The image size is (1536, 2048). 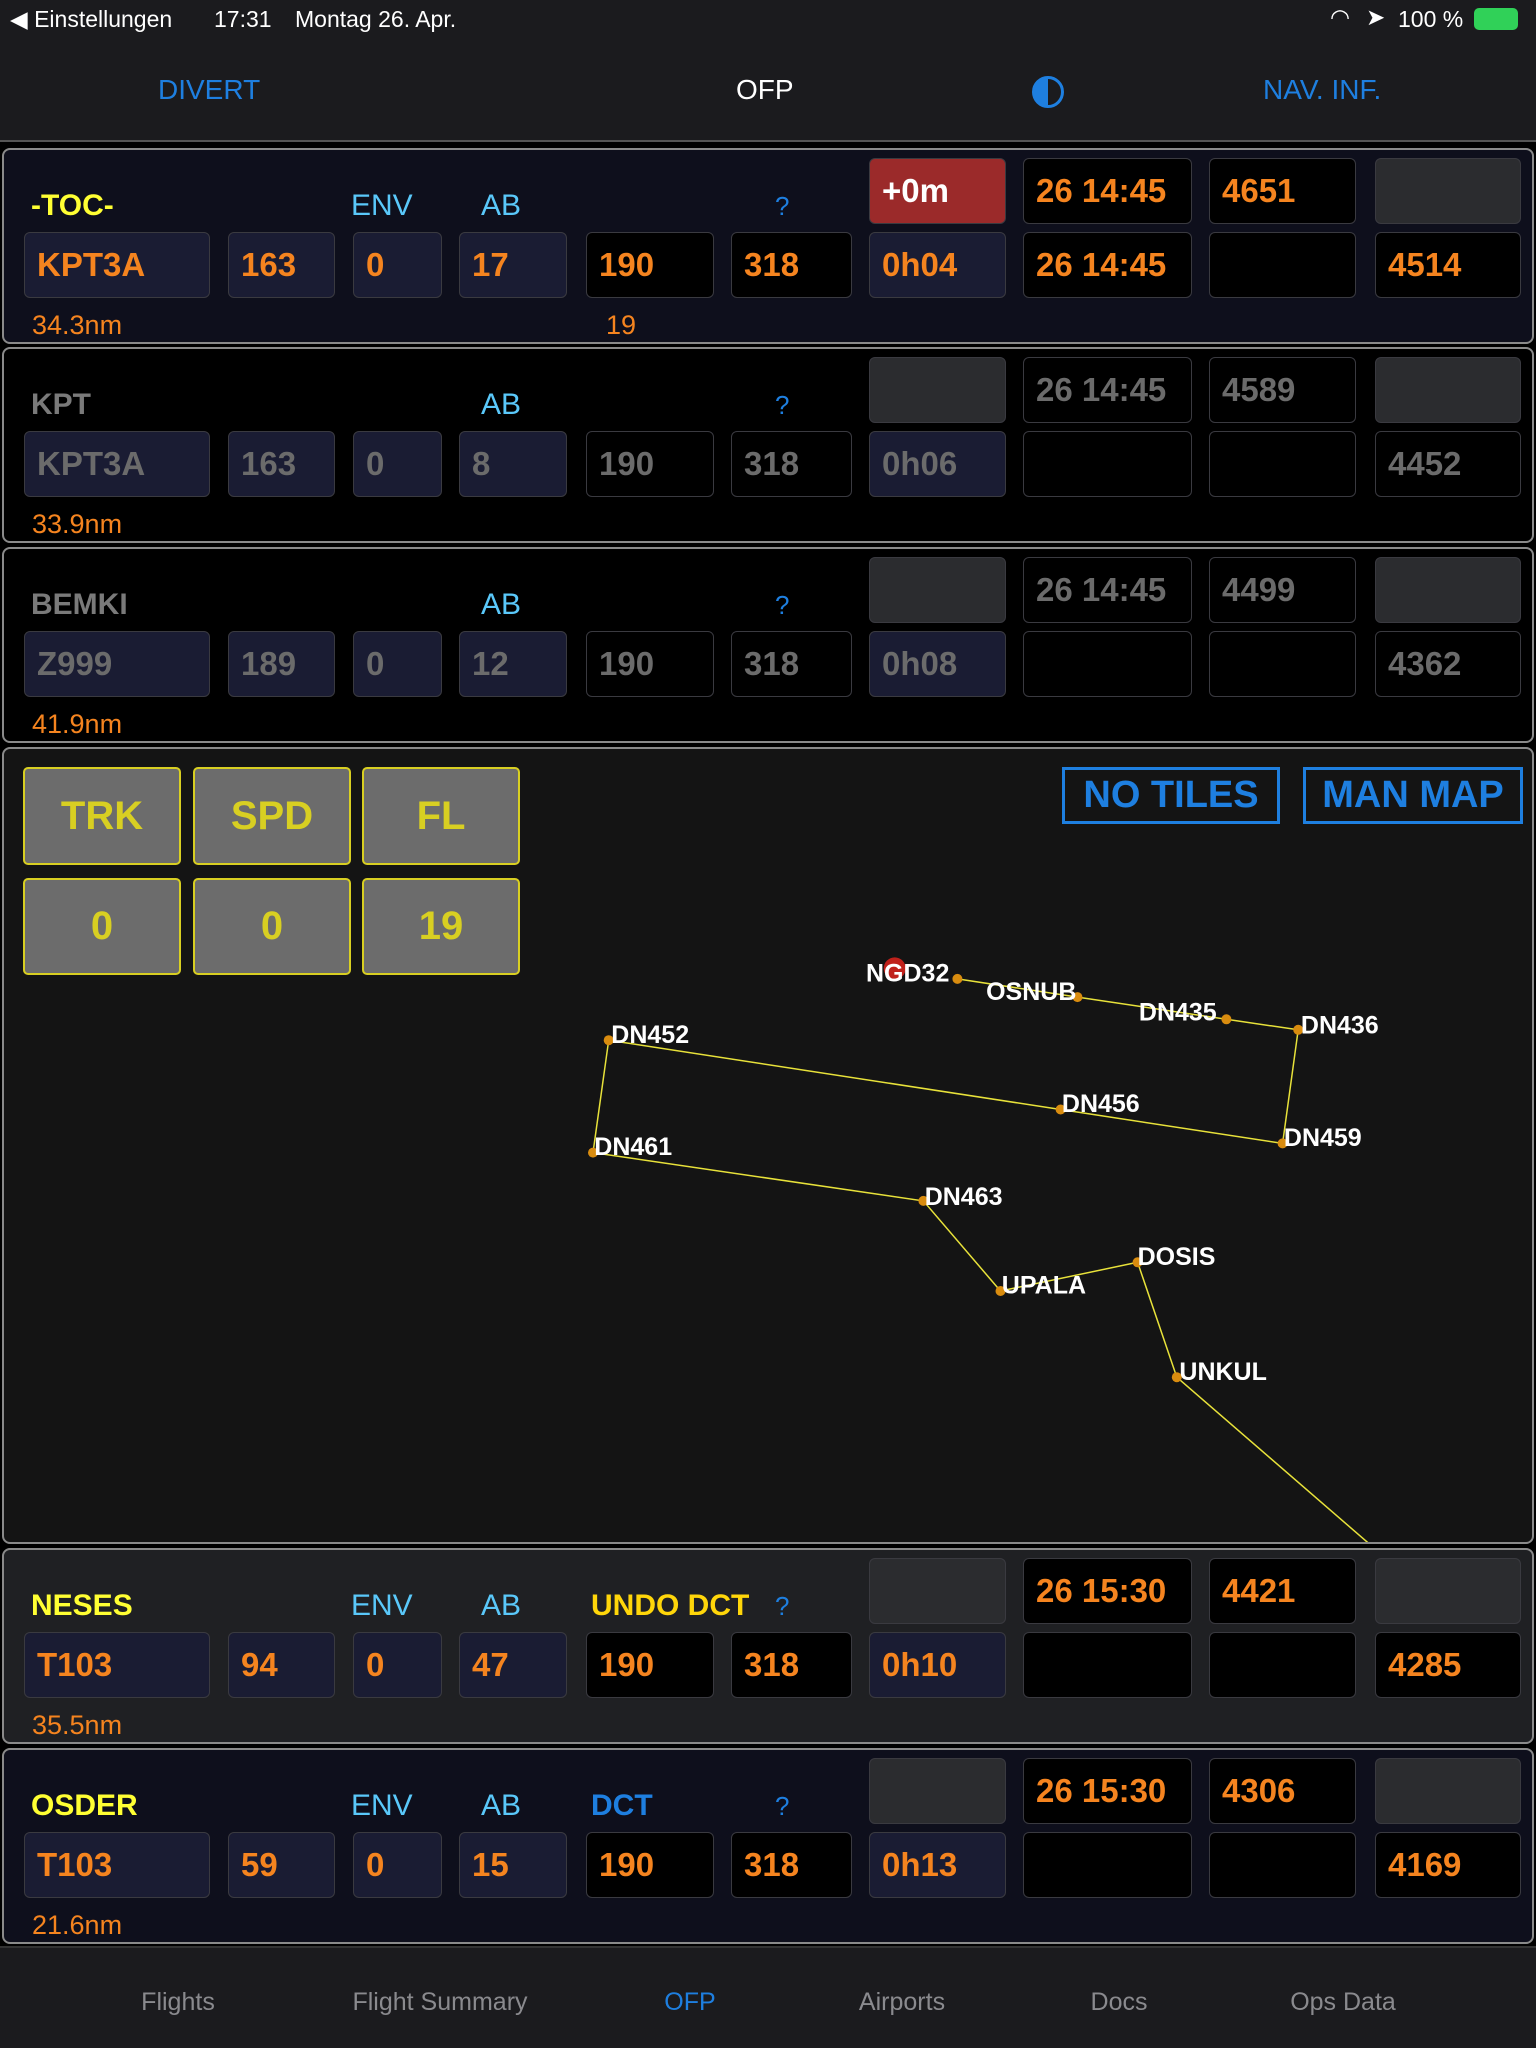 What do you see at coordinates (209, 90) in the screenshot?
I see `divert-button: DIVERT` at bounding box center [209, 90].